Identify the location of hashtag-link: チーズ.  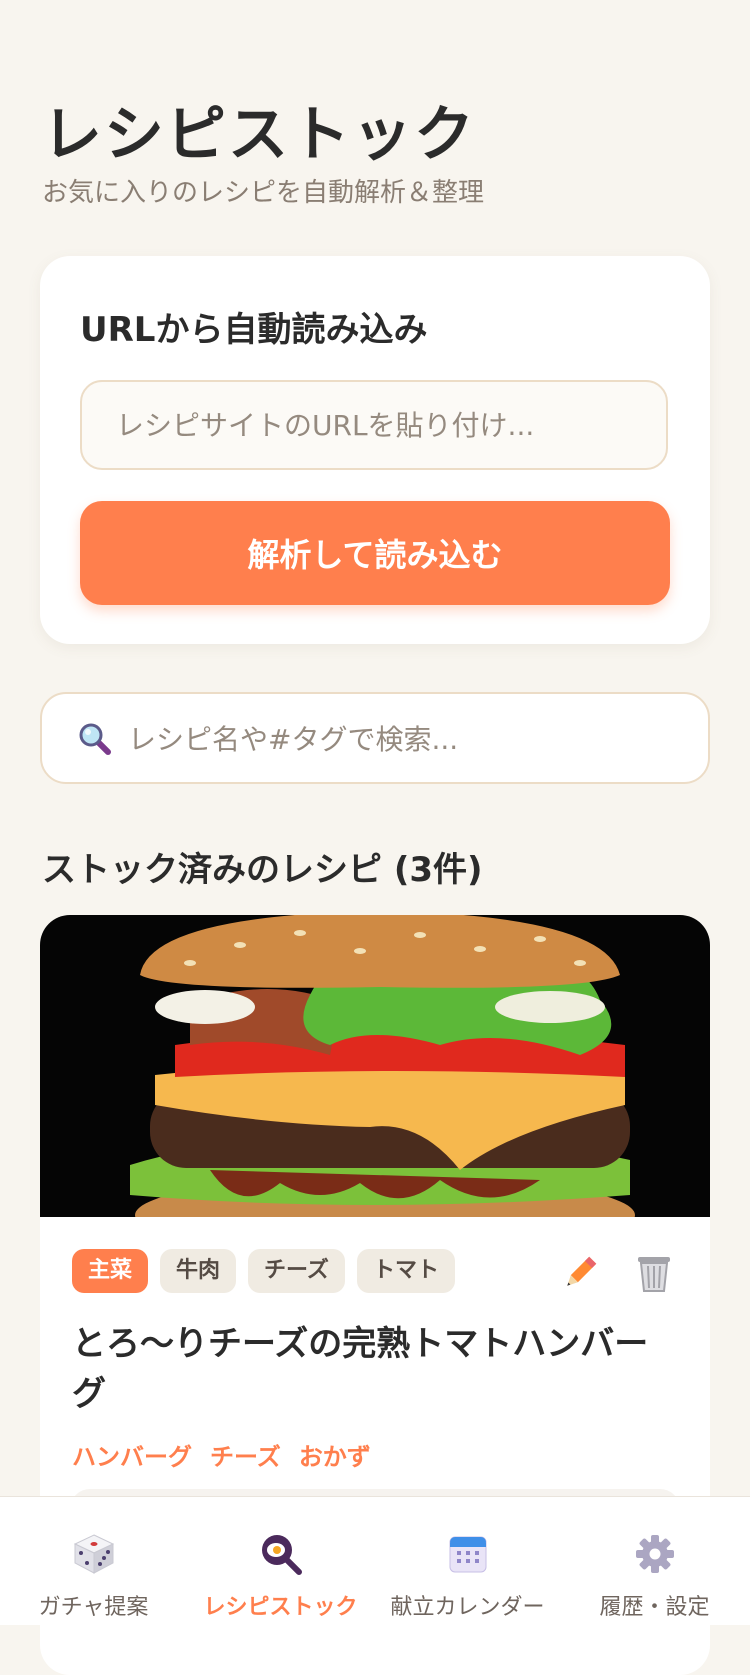
(245, 1454).